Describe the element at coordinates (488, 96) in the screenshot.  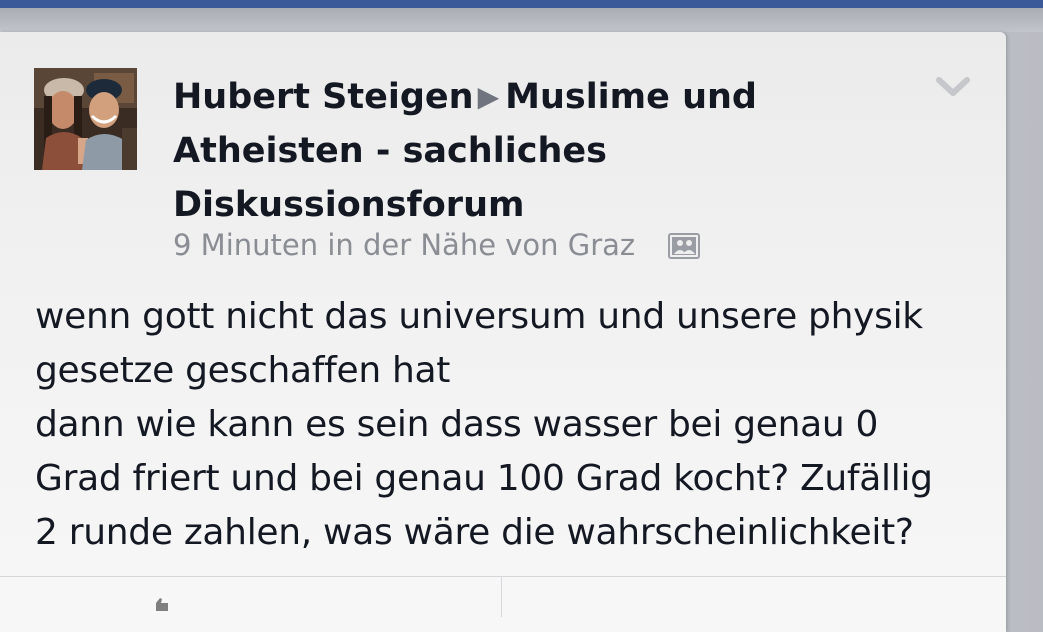
I see `triangle-right-icon: ▶` at that location.